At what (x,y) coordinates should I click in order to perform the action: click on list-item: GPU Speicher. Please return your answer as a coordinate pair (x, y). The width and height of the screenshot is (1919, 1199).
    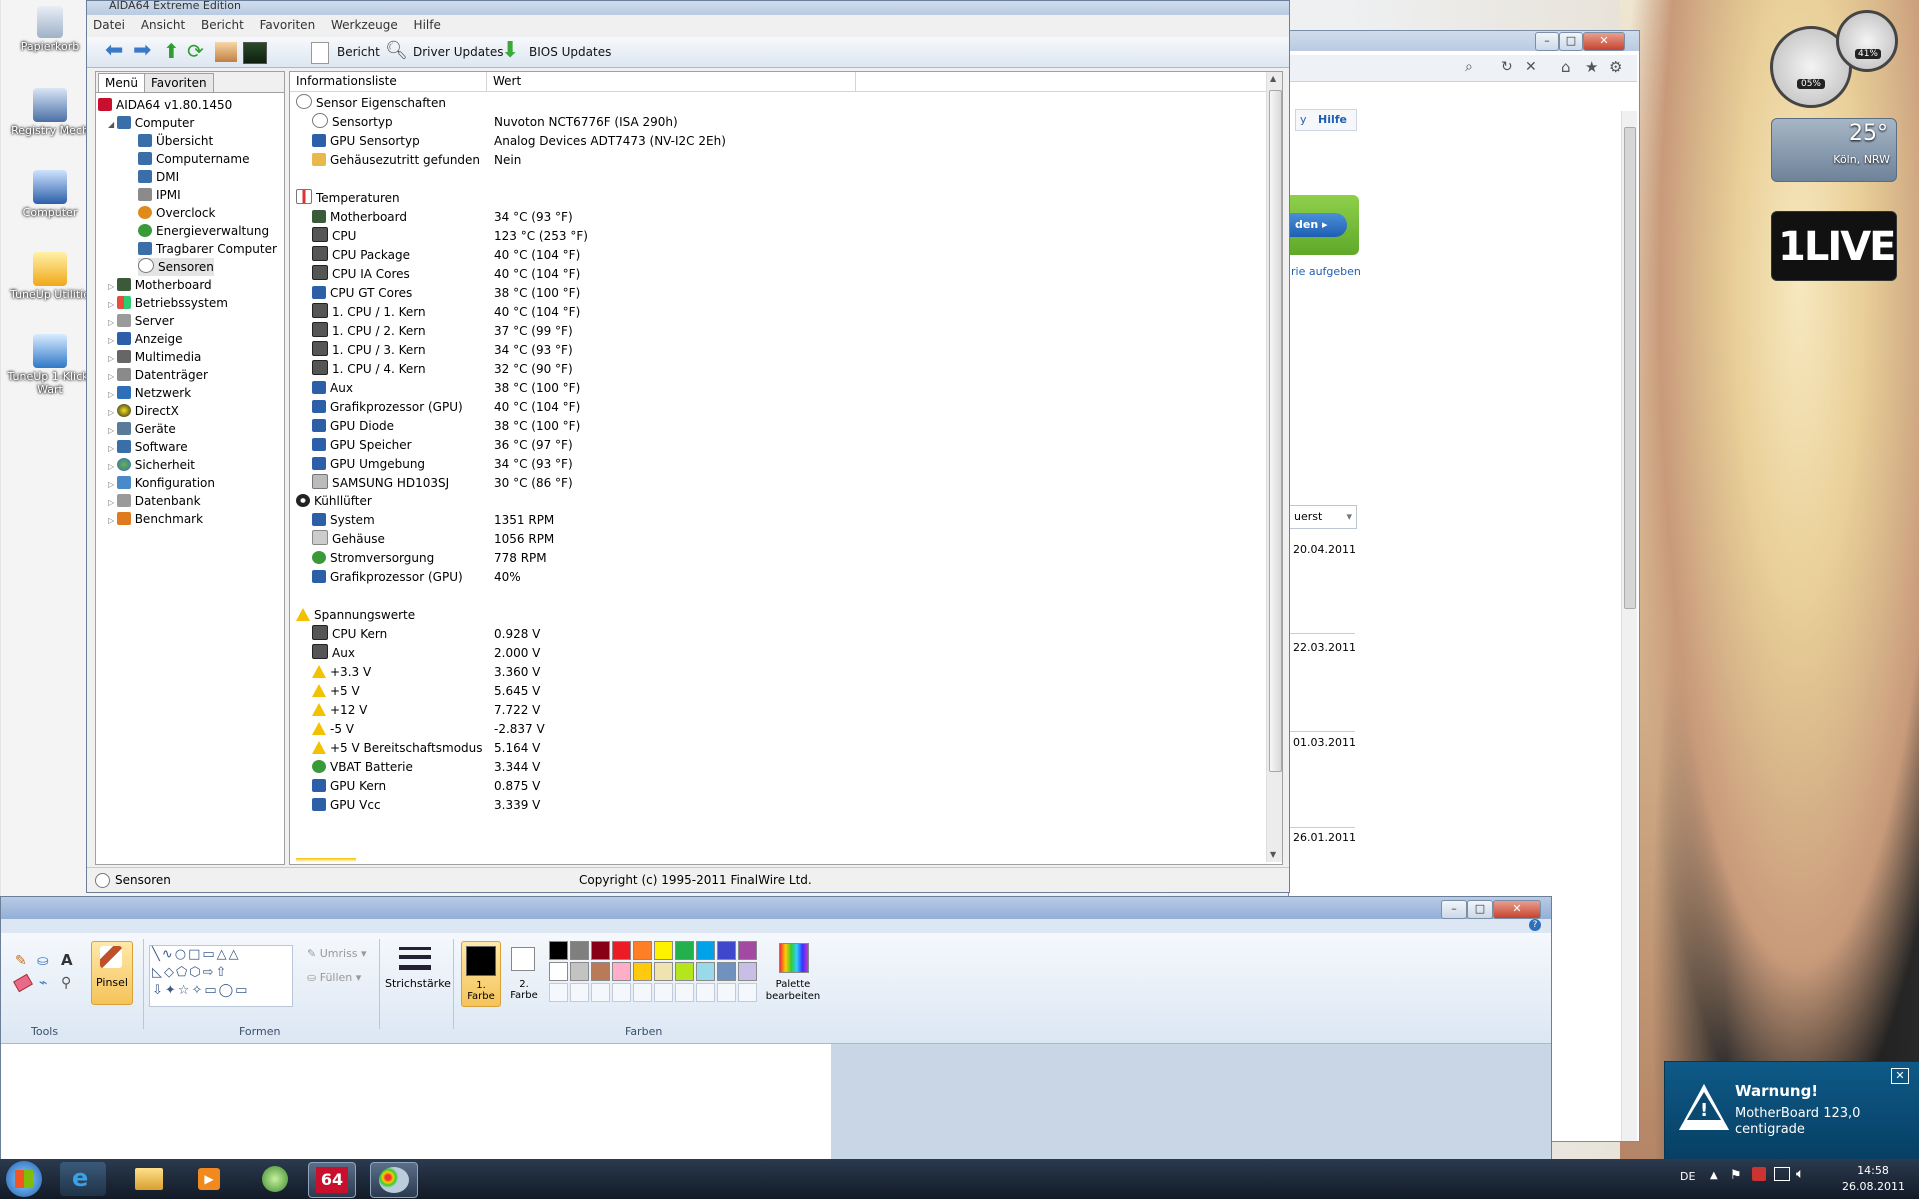
    Looking at the image, I should click on (362, 445).